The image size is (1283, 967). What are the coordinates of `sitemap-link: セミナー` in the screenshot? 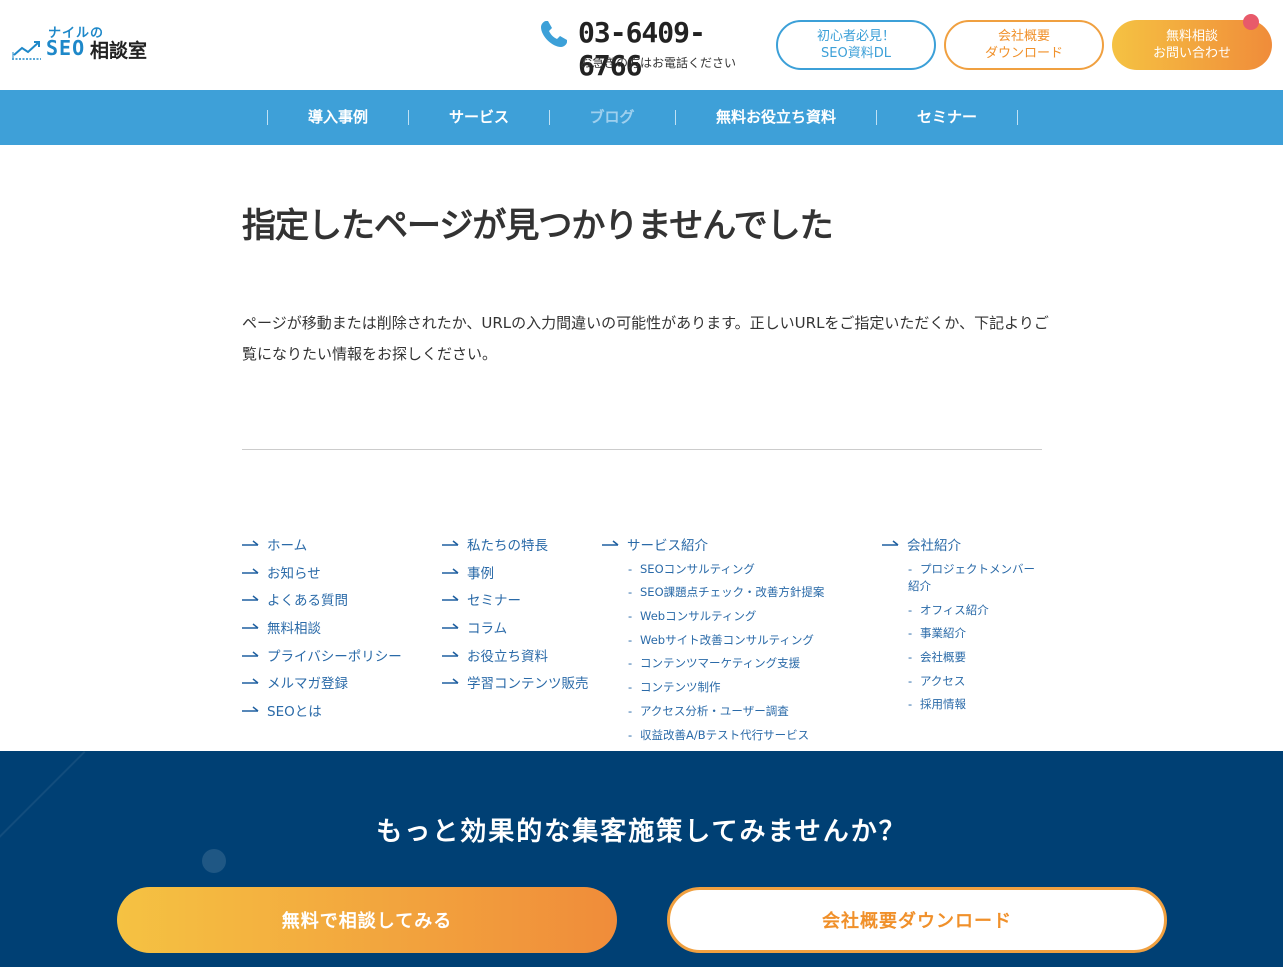 It's located at (515, 599).